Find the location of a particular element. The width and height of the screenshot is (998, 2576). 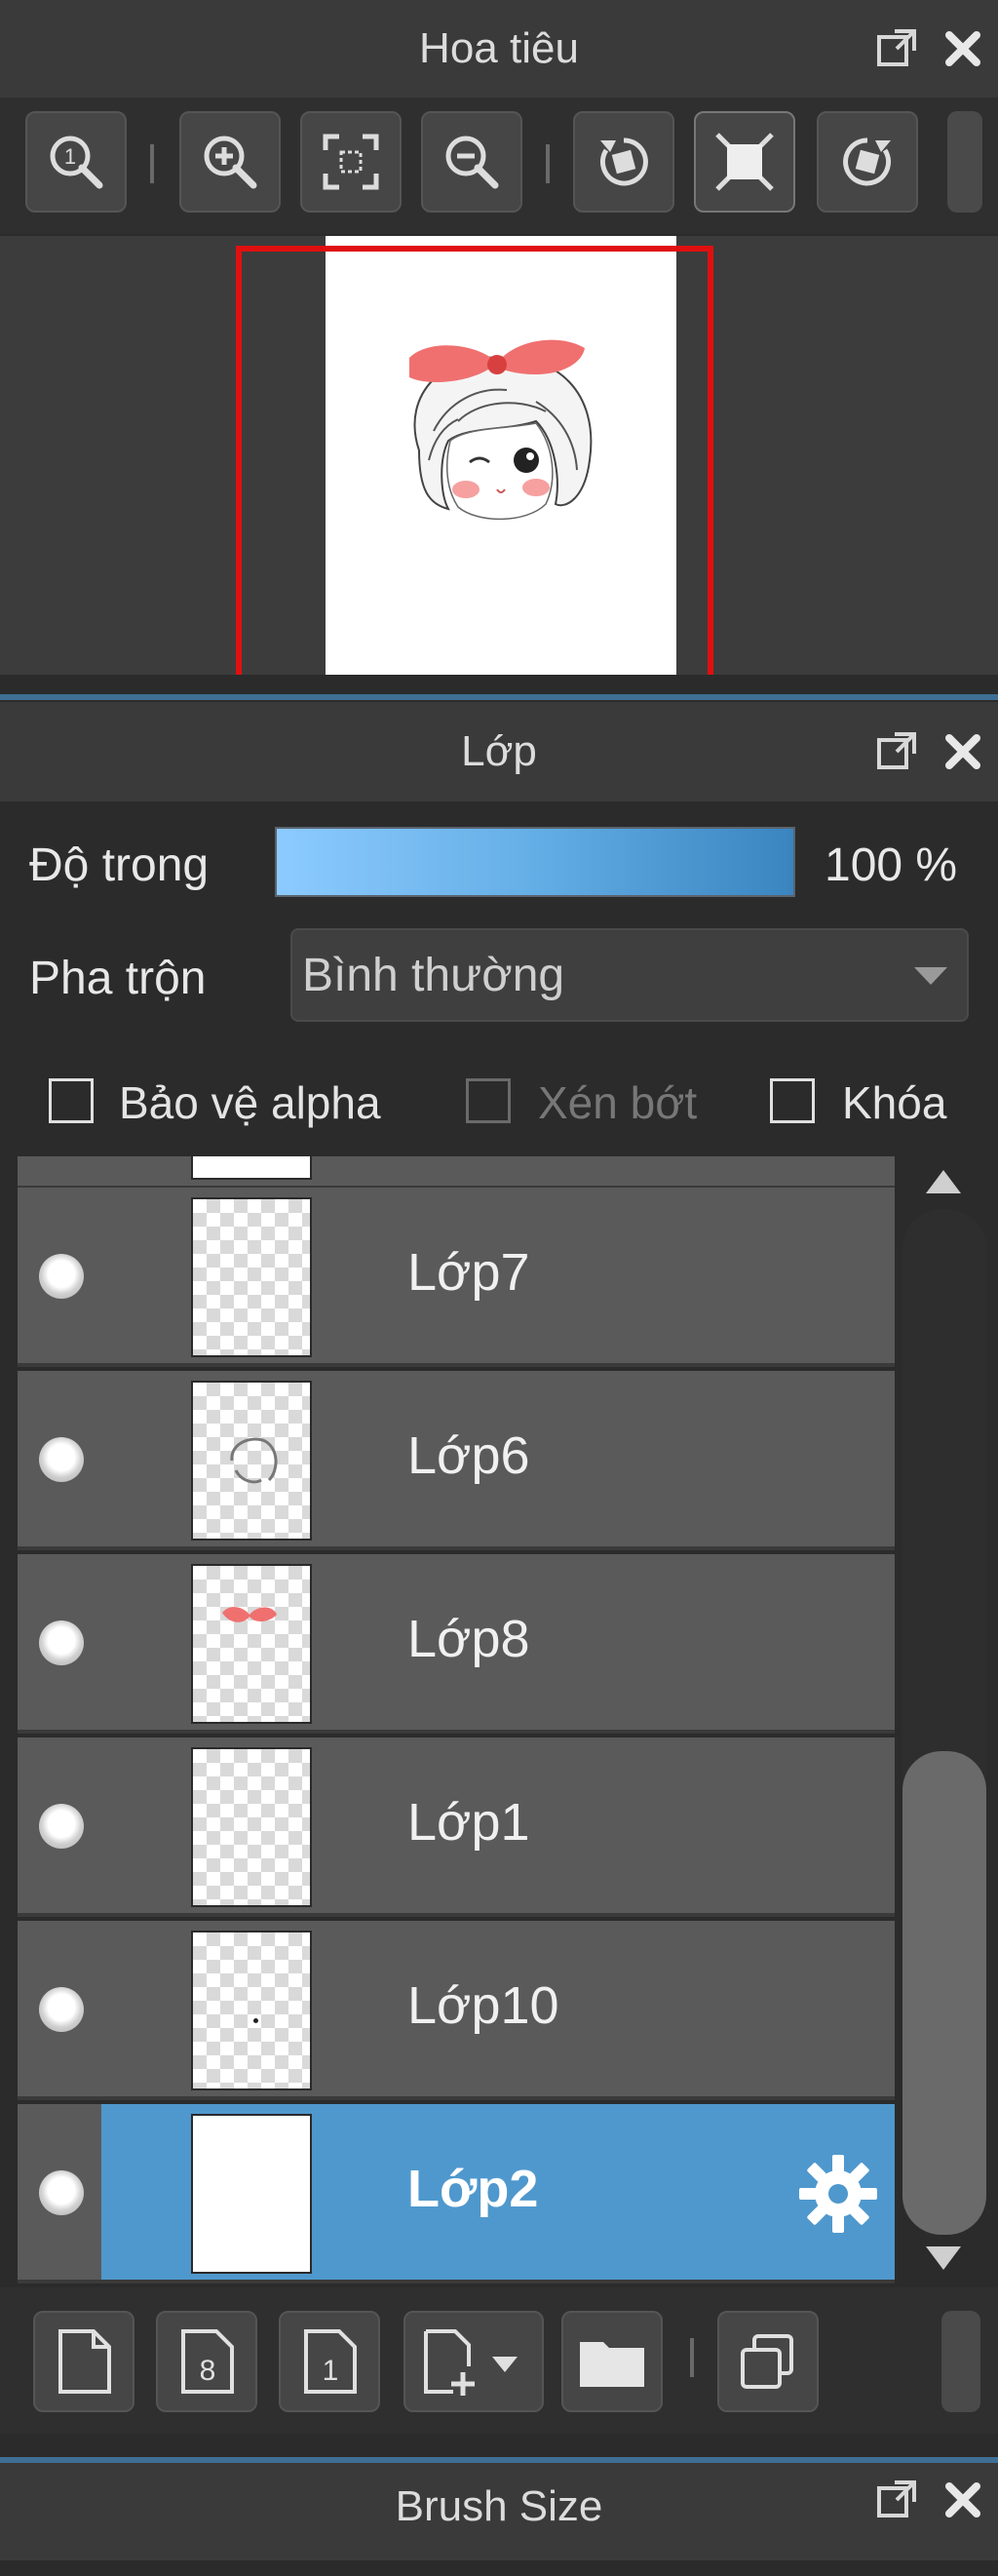

new-layer-button is located at coordinates (83, 2361).